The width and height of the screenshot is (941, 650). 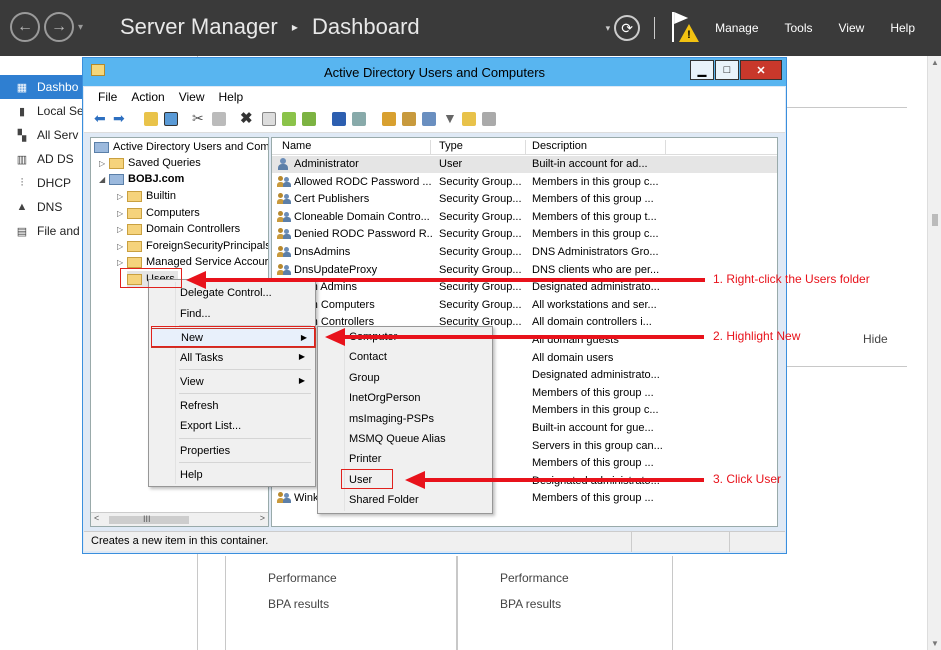 I want to click on menu-item-help: Help, so click(x=232, y=475).